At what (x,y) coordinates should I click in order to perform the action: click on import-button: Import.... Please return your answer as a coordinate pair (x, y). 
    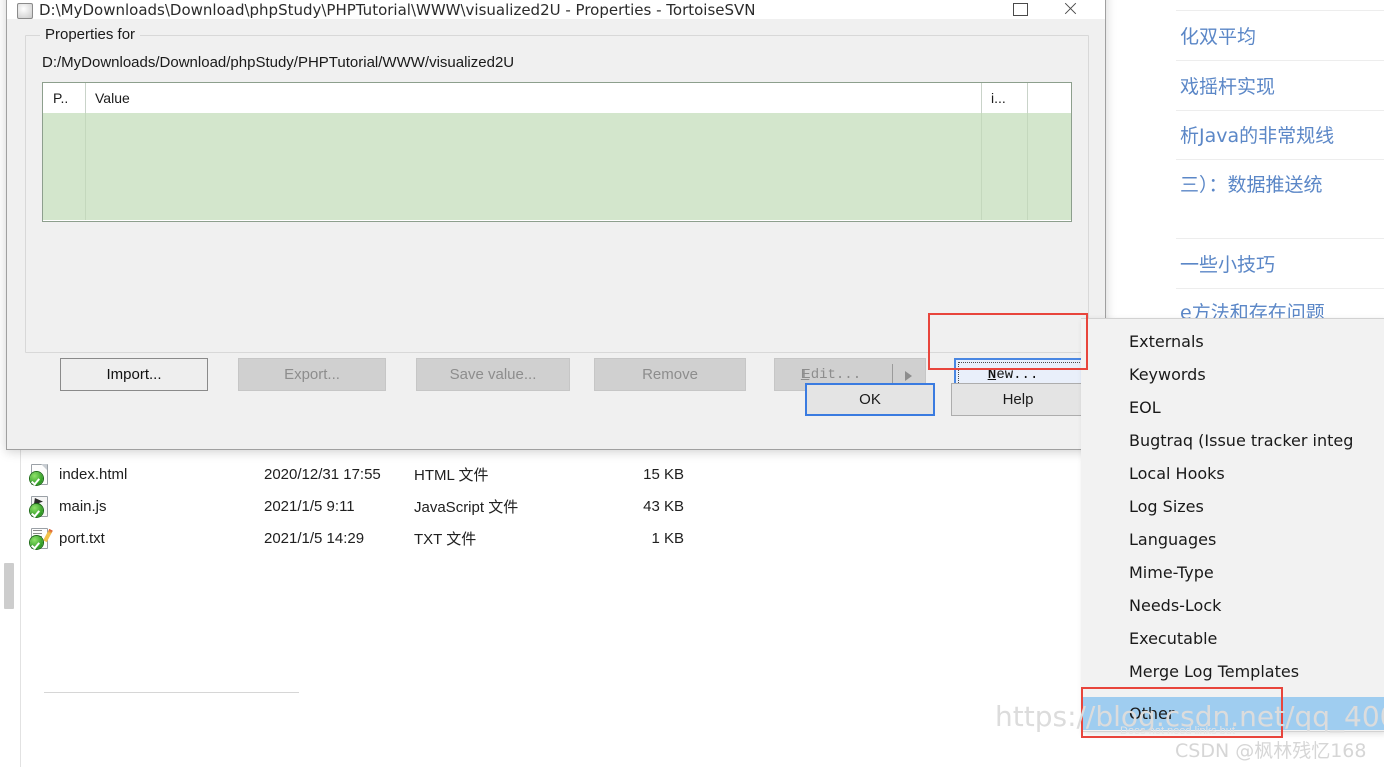
    Looking at the image, I should click on (134, 374).